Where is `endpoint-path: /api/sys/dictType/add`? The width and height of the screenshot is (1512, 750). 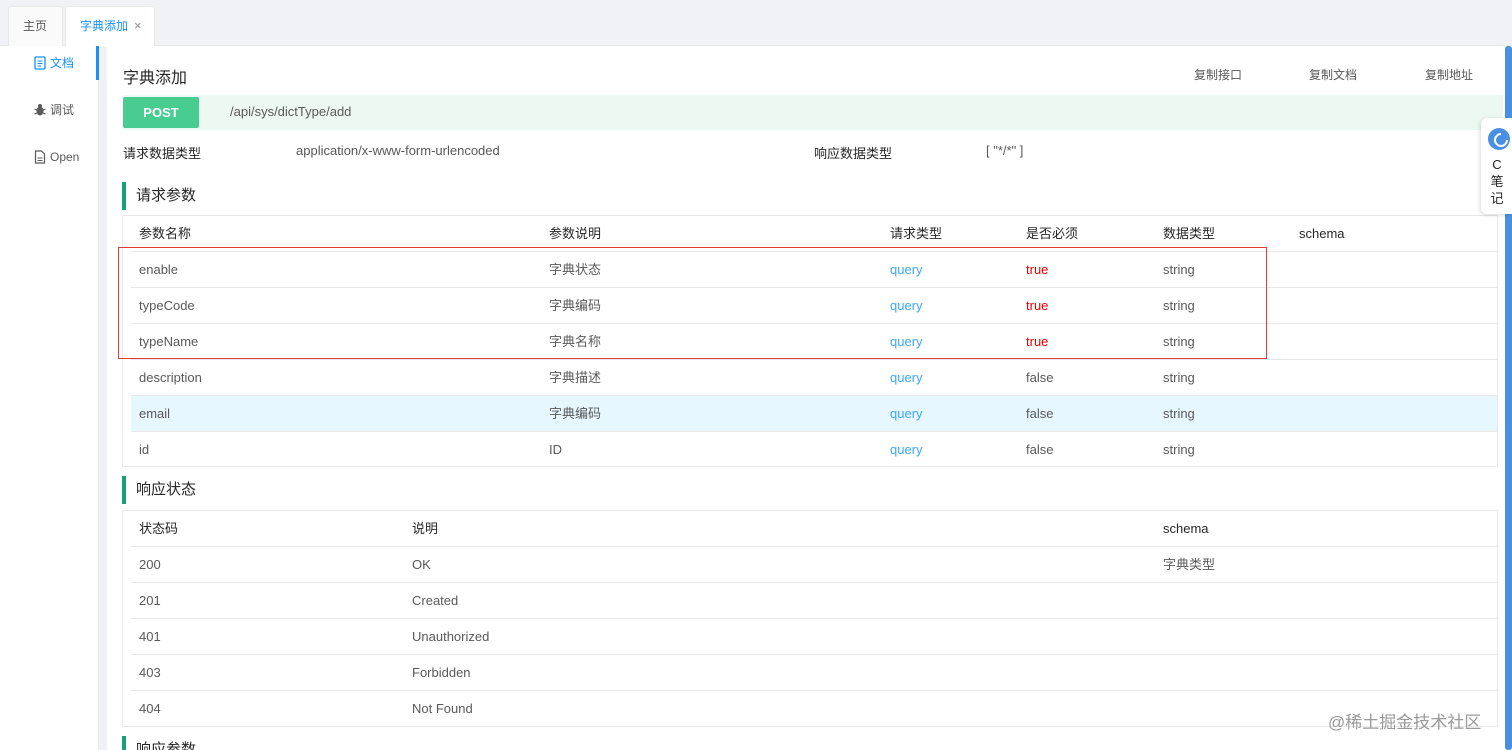
endpoint-path: /api/sys/dictType/add is located at coordinates (291, 111).